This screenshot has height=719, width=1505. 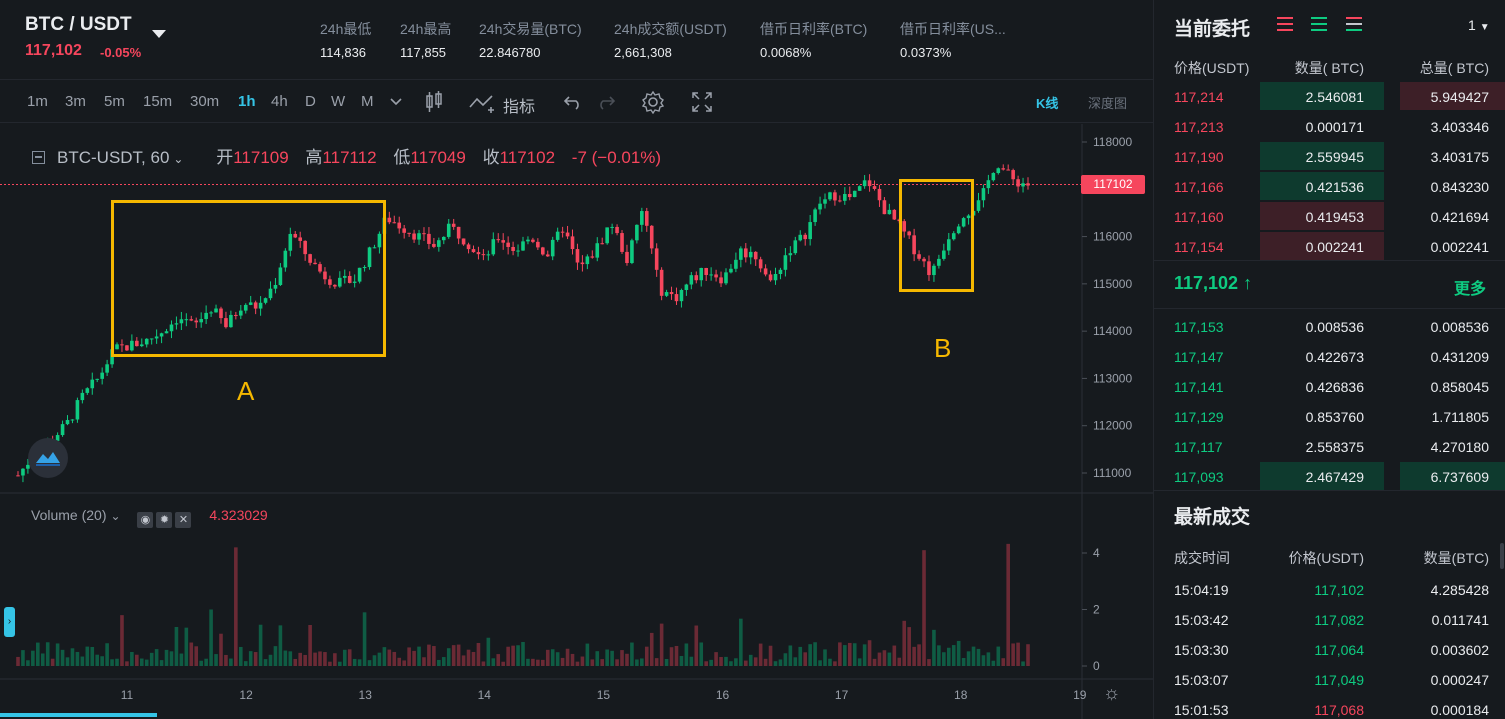 I want to click on current-price-tag: 117102, so click(x=1113, y=184).